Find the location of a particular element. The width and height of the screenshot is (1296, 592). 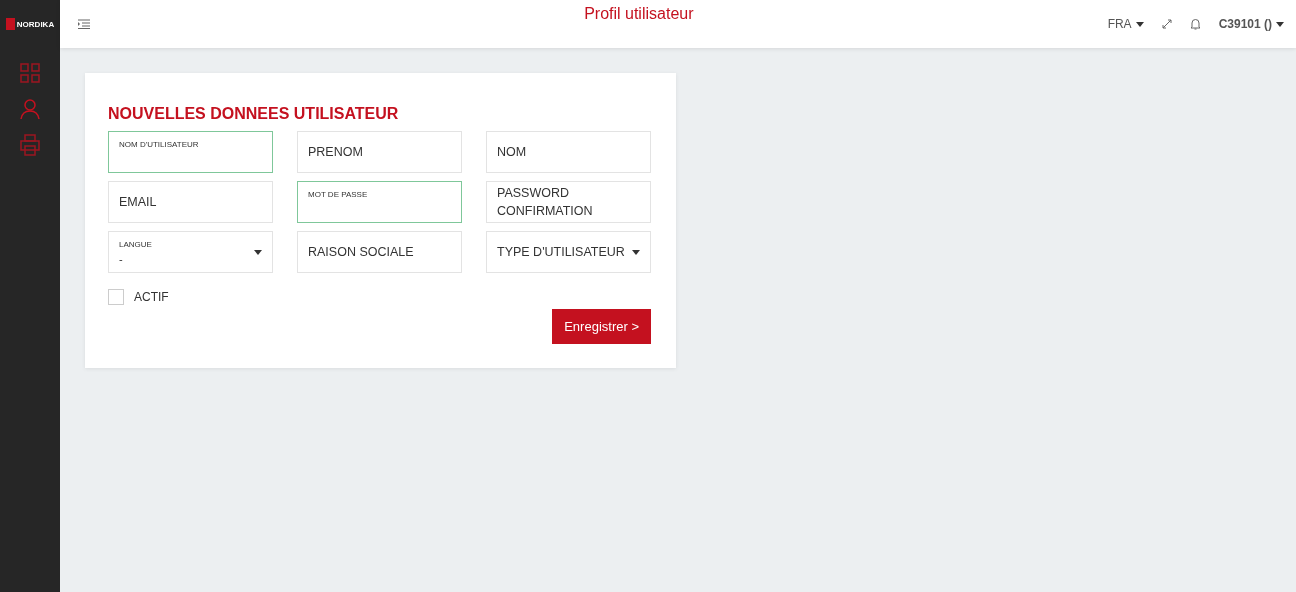

input-field: RAISON SOCIALE is located at coordinates (379, 252).